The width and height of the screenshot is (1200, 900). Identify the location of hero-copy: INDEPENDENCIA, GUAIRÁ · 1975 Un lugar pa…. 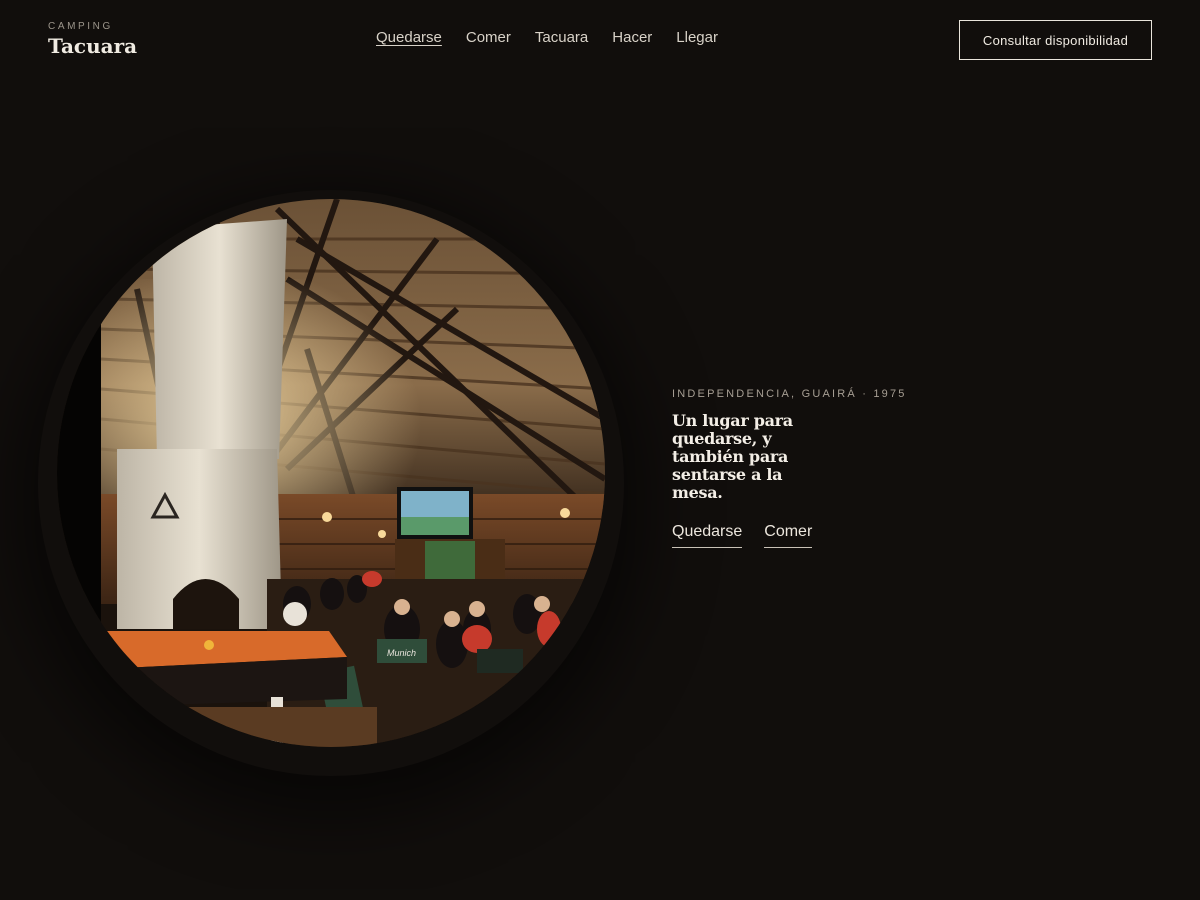
(822, 468).